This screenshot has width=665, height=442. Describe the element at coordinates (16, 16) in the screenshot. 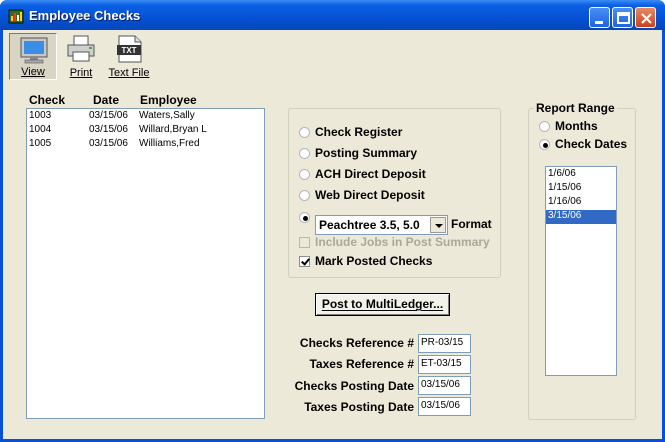

I see `app-icon` at that location.